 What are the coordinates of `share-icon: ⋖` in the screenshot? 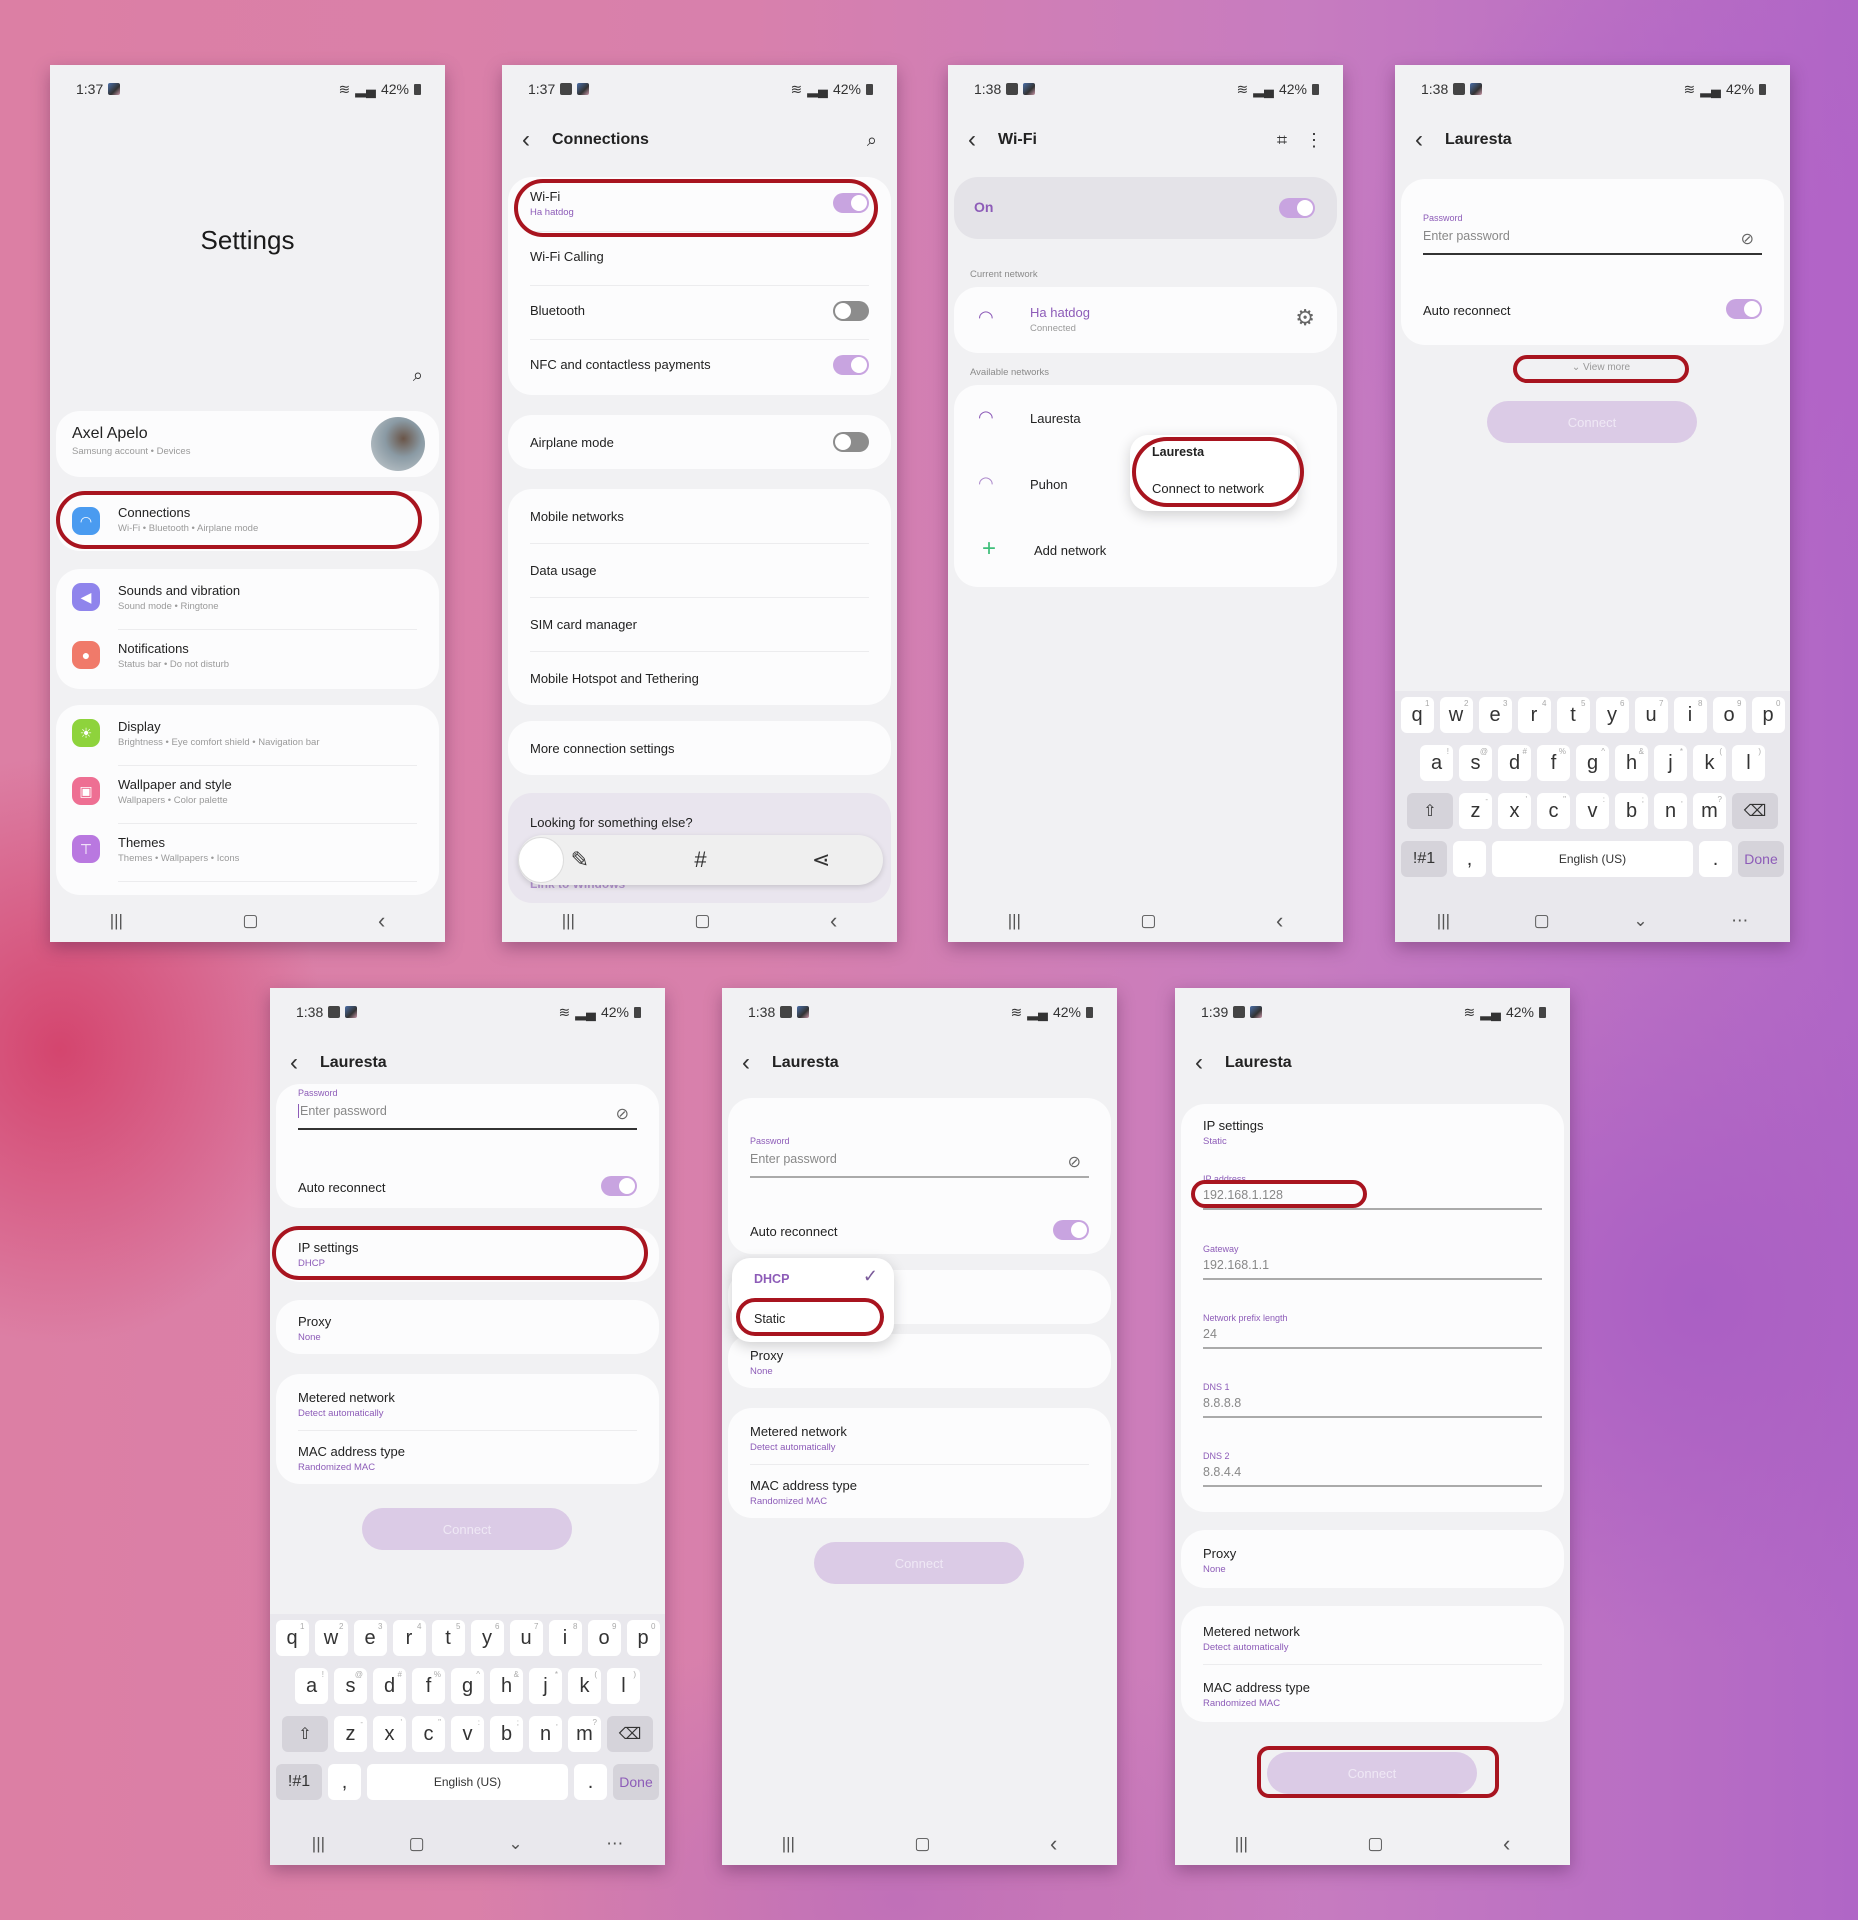 It's located at (821, 860).